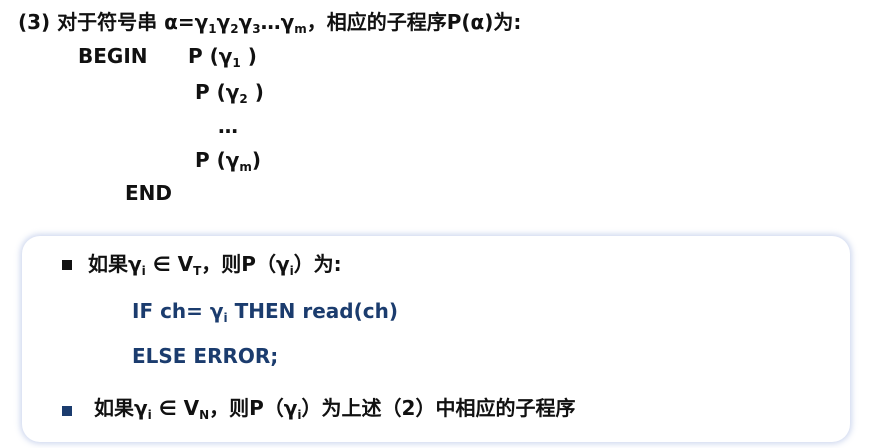 This screenshot has height=448, width=872. I want to click on end-keyword: END, so click(149, 193).